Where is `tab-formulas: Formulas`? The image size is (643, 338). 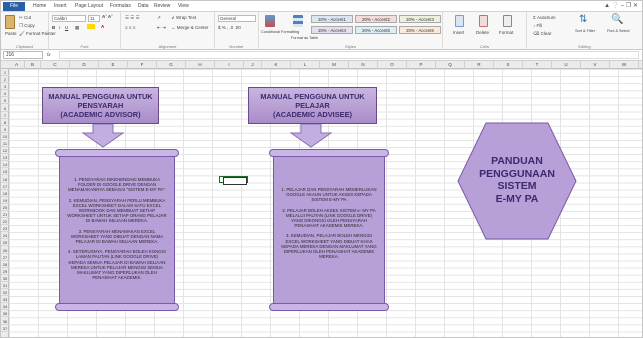
tab-formulas: Formulas is located at coordinates (120, 6).